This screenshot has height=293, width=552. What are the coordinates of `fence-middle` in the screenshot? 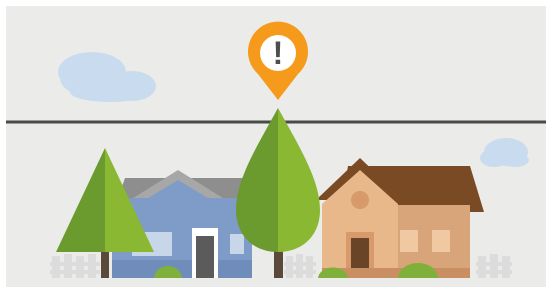 It's located at (300, 267).